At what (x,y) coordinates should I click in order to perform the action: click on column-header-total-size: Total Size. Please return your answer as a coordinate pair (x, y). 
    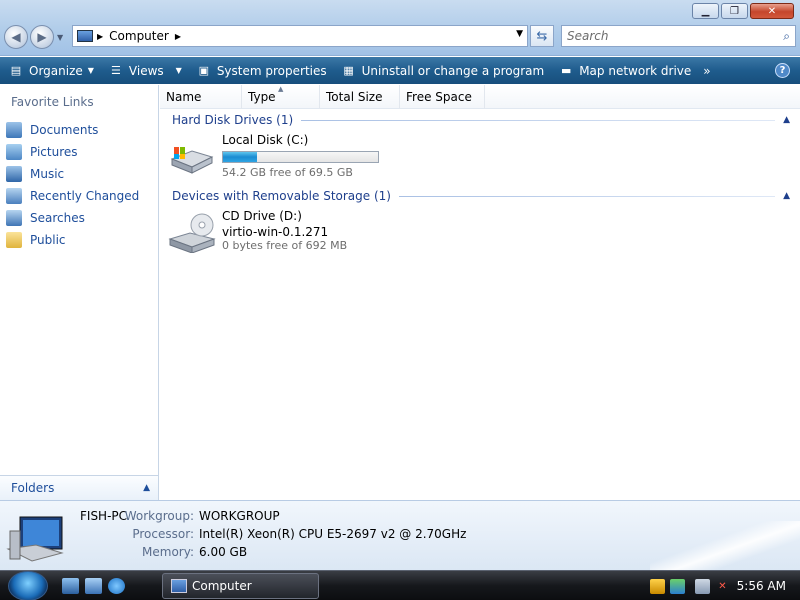
    Looking at the image, I should click on (360, 97).